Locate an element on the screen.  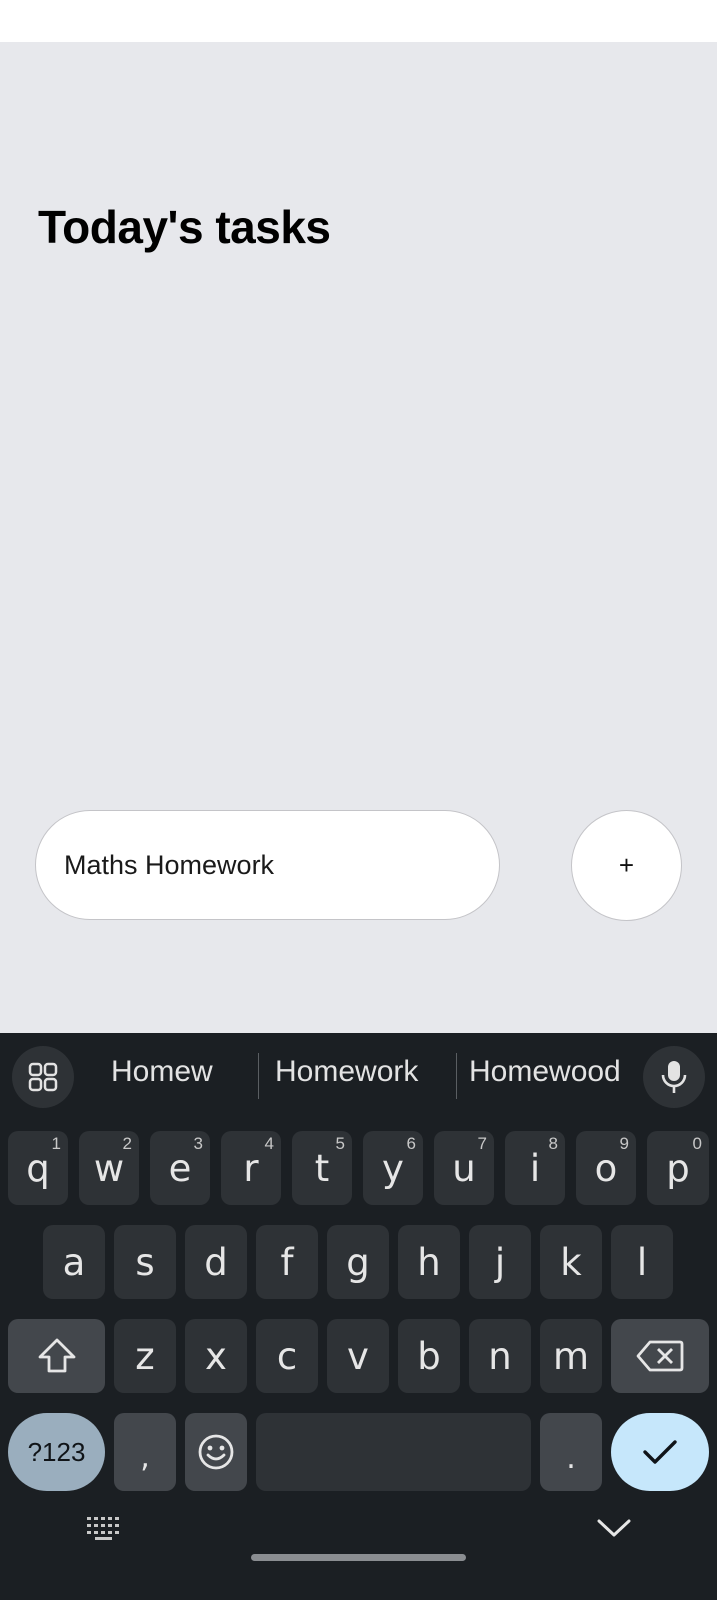
apps-button is located at coordinates (43, 1077).